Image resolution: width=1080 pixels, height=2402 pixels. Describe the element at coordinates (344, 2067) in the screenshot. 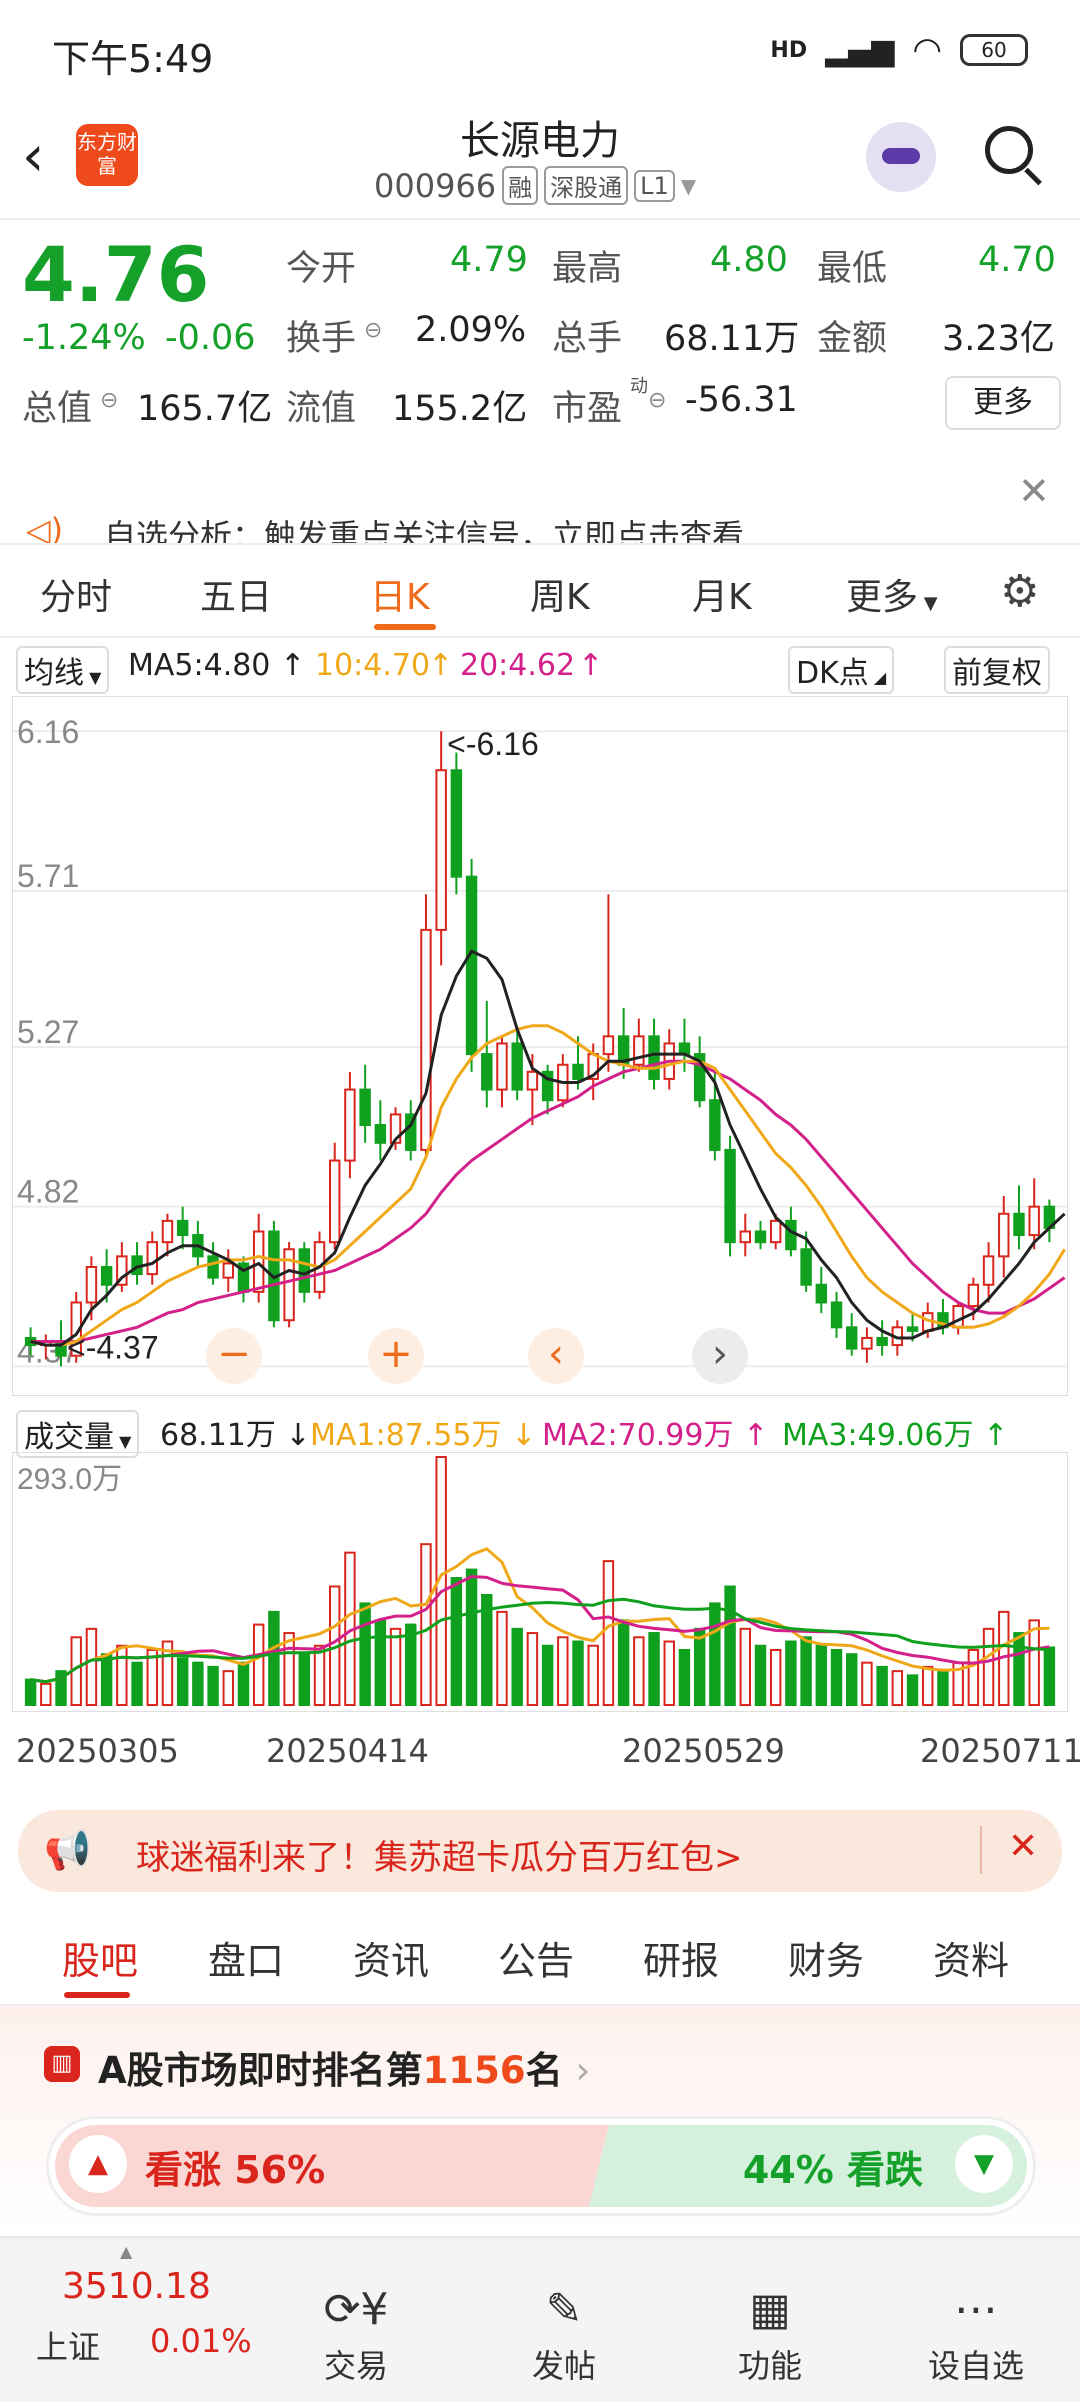

I see `rank-text: A股市场即时排名第1156名 ›` at that location.